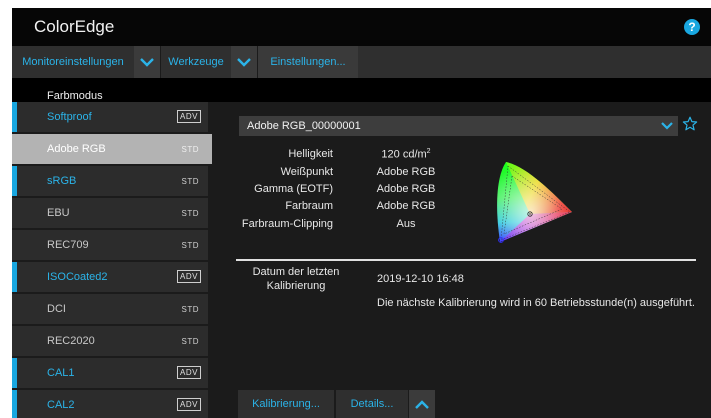 The width and height of the screenshot is (711, 418). Describe the element at coordinates (71, 341) in the screenshot. I see `mode-label: REC2020` at that location.